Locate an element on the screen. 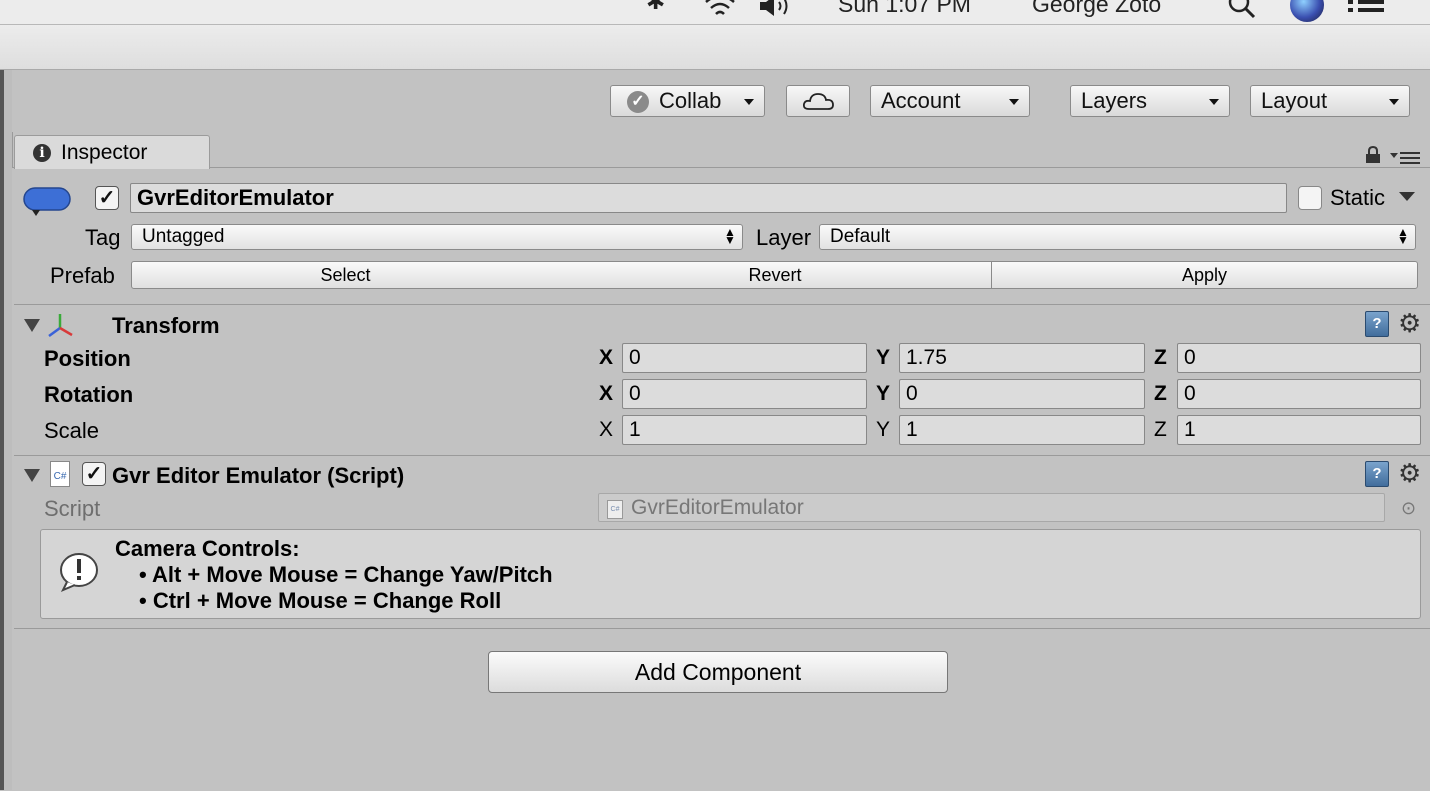 Image resolution: width=1430 pixels, height=791 pixels. lock-icon is located at coordinates (1373, 155).